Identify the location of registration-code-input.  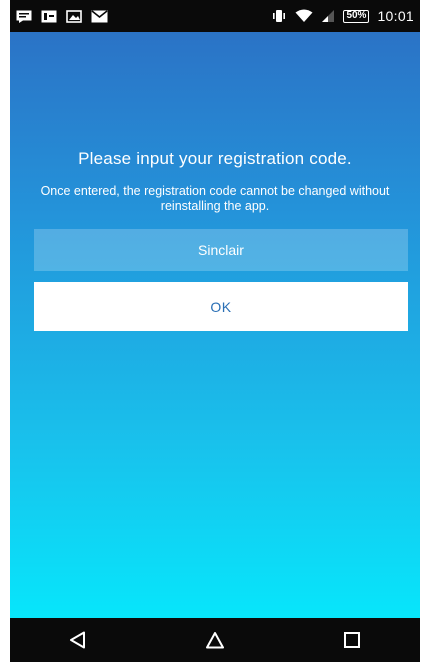
(221, 250).